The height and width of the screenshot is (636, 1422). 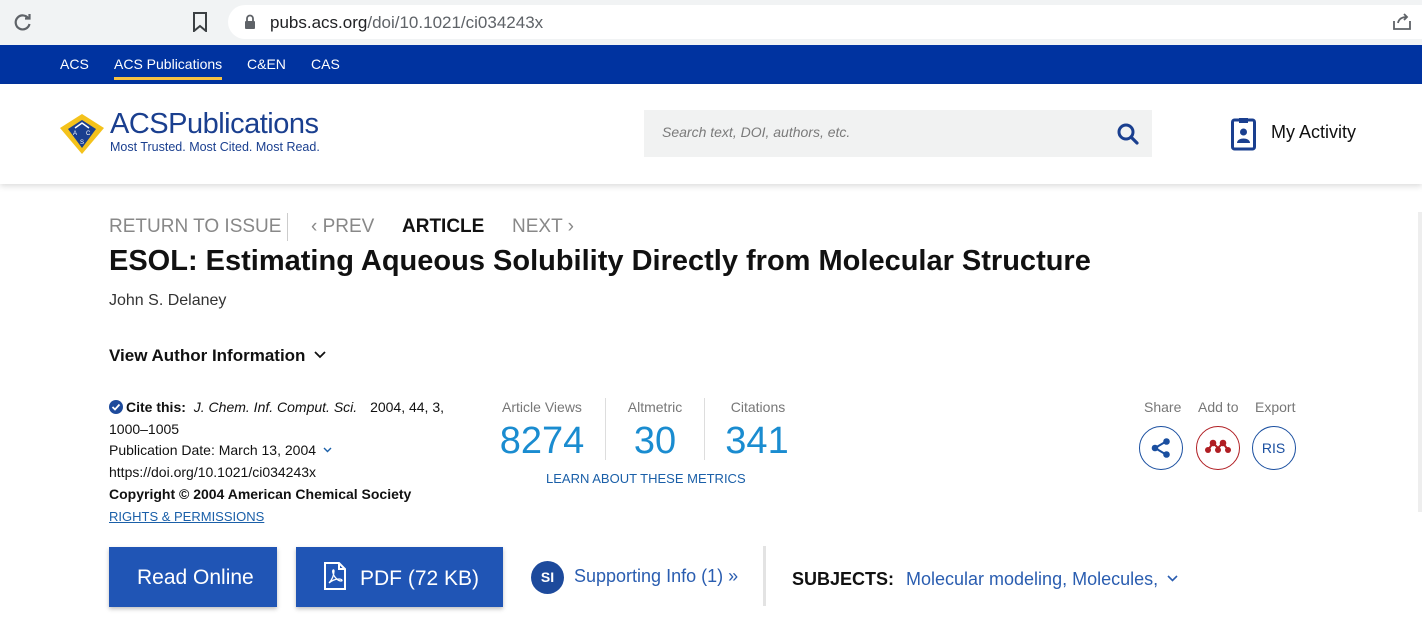 I want to click on metric-label-altmetric: Altmetric, so click(x=655, y=407).